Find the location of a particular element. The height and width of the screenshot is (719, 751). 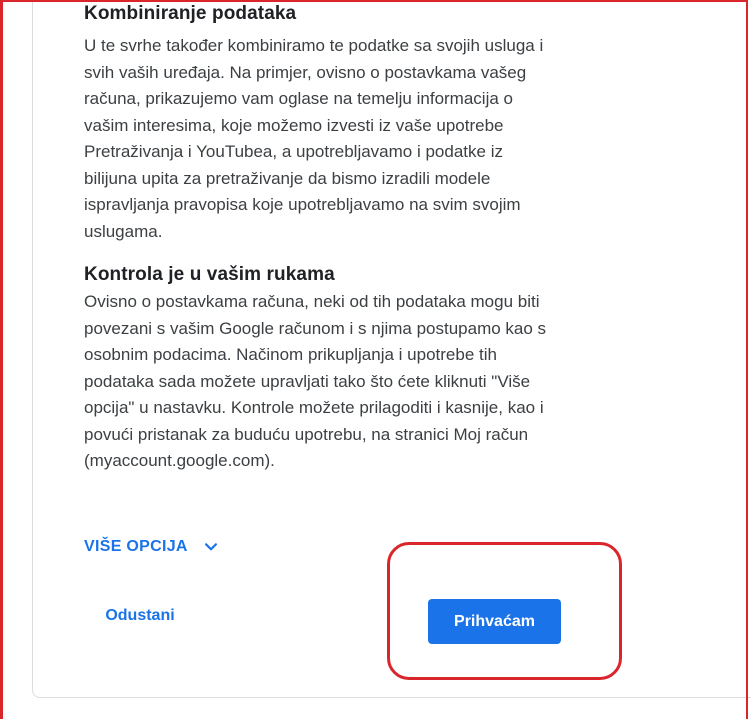

more-options-toggle: VIŠE OPCIJA is located at coordinates (152, 547).